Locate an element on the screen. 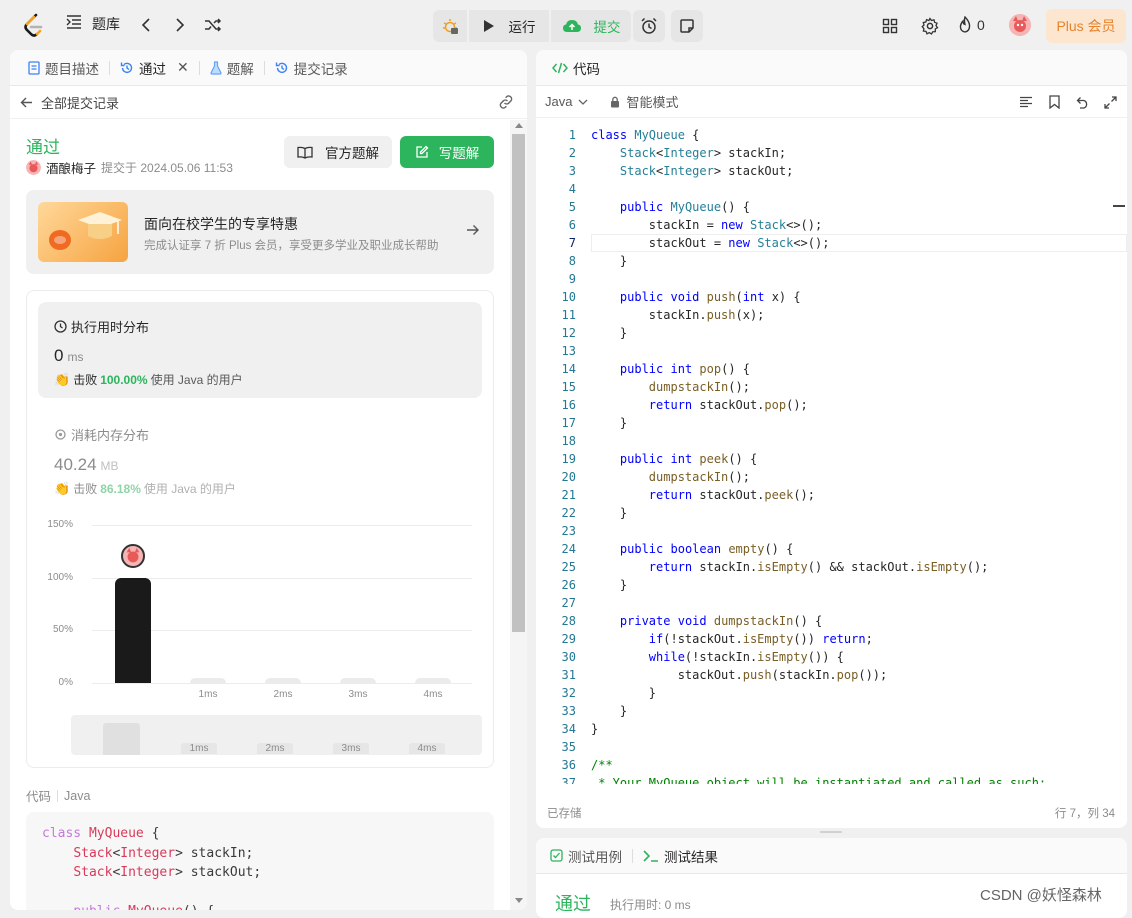  tab-accepted: 通过 ✕ is located at coordinates (154, 68).